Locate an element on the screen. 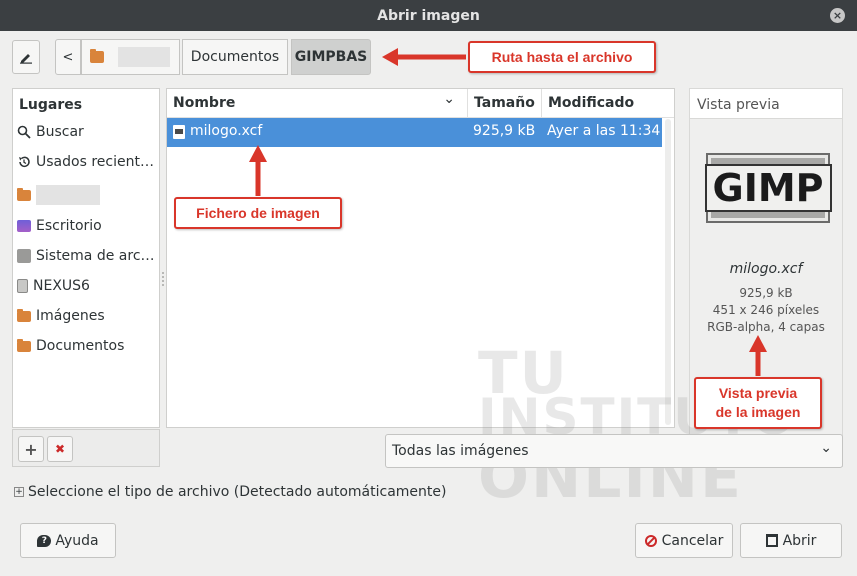 The image size is (857, 576). annotation-path: Ruta hasta el archivo is located at coordinates (562, 57).